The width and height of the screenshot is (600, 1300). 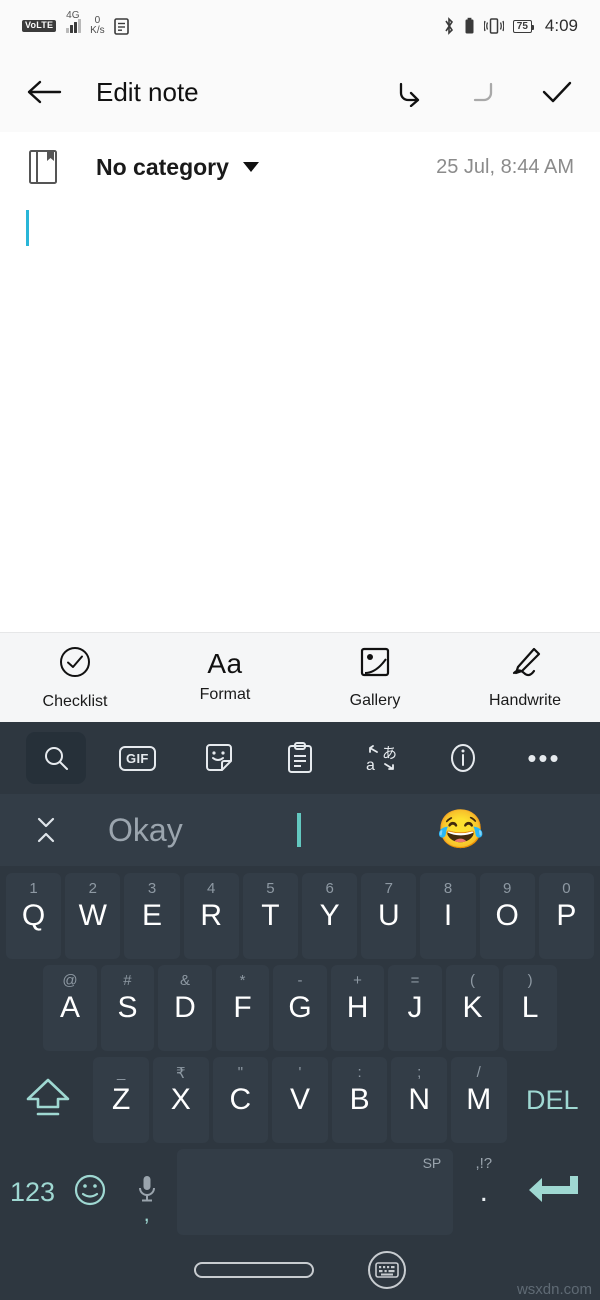 I want to click on key-label: J, so click(x=415, y=1007).